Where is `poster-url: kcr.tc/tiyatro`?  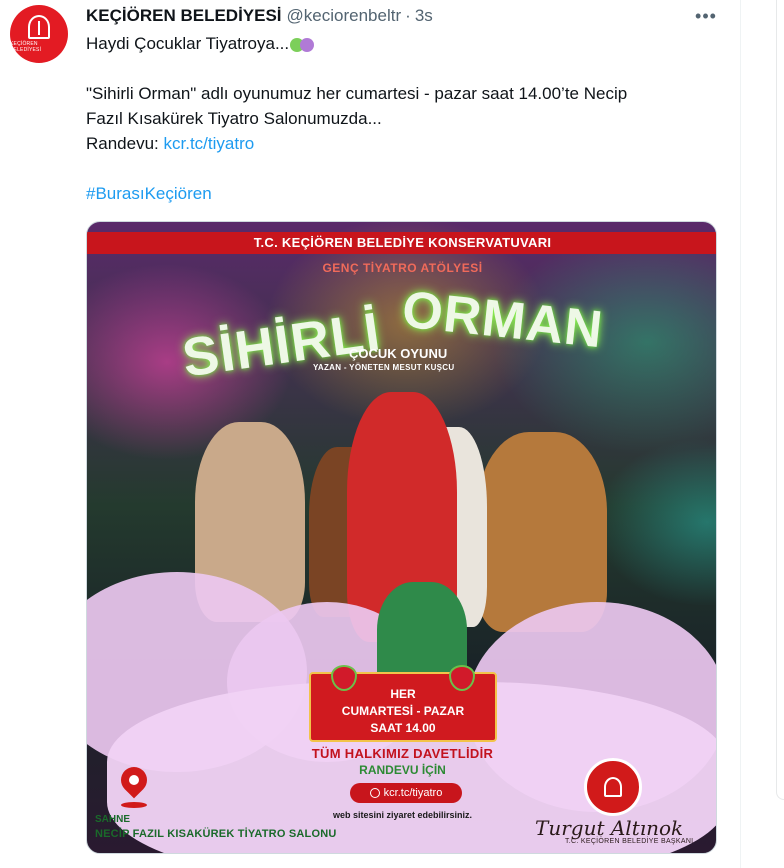
poster-url: kcr.tc/tiyatro is located at coordinates (413, 793).